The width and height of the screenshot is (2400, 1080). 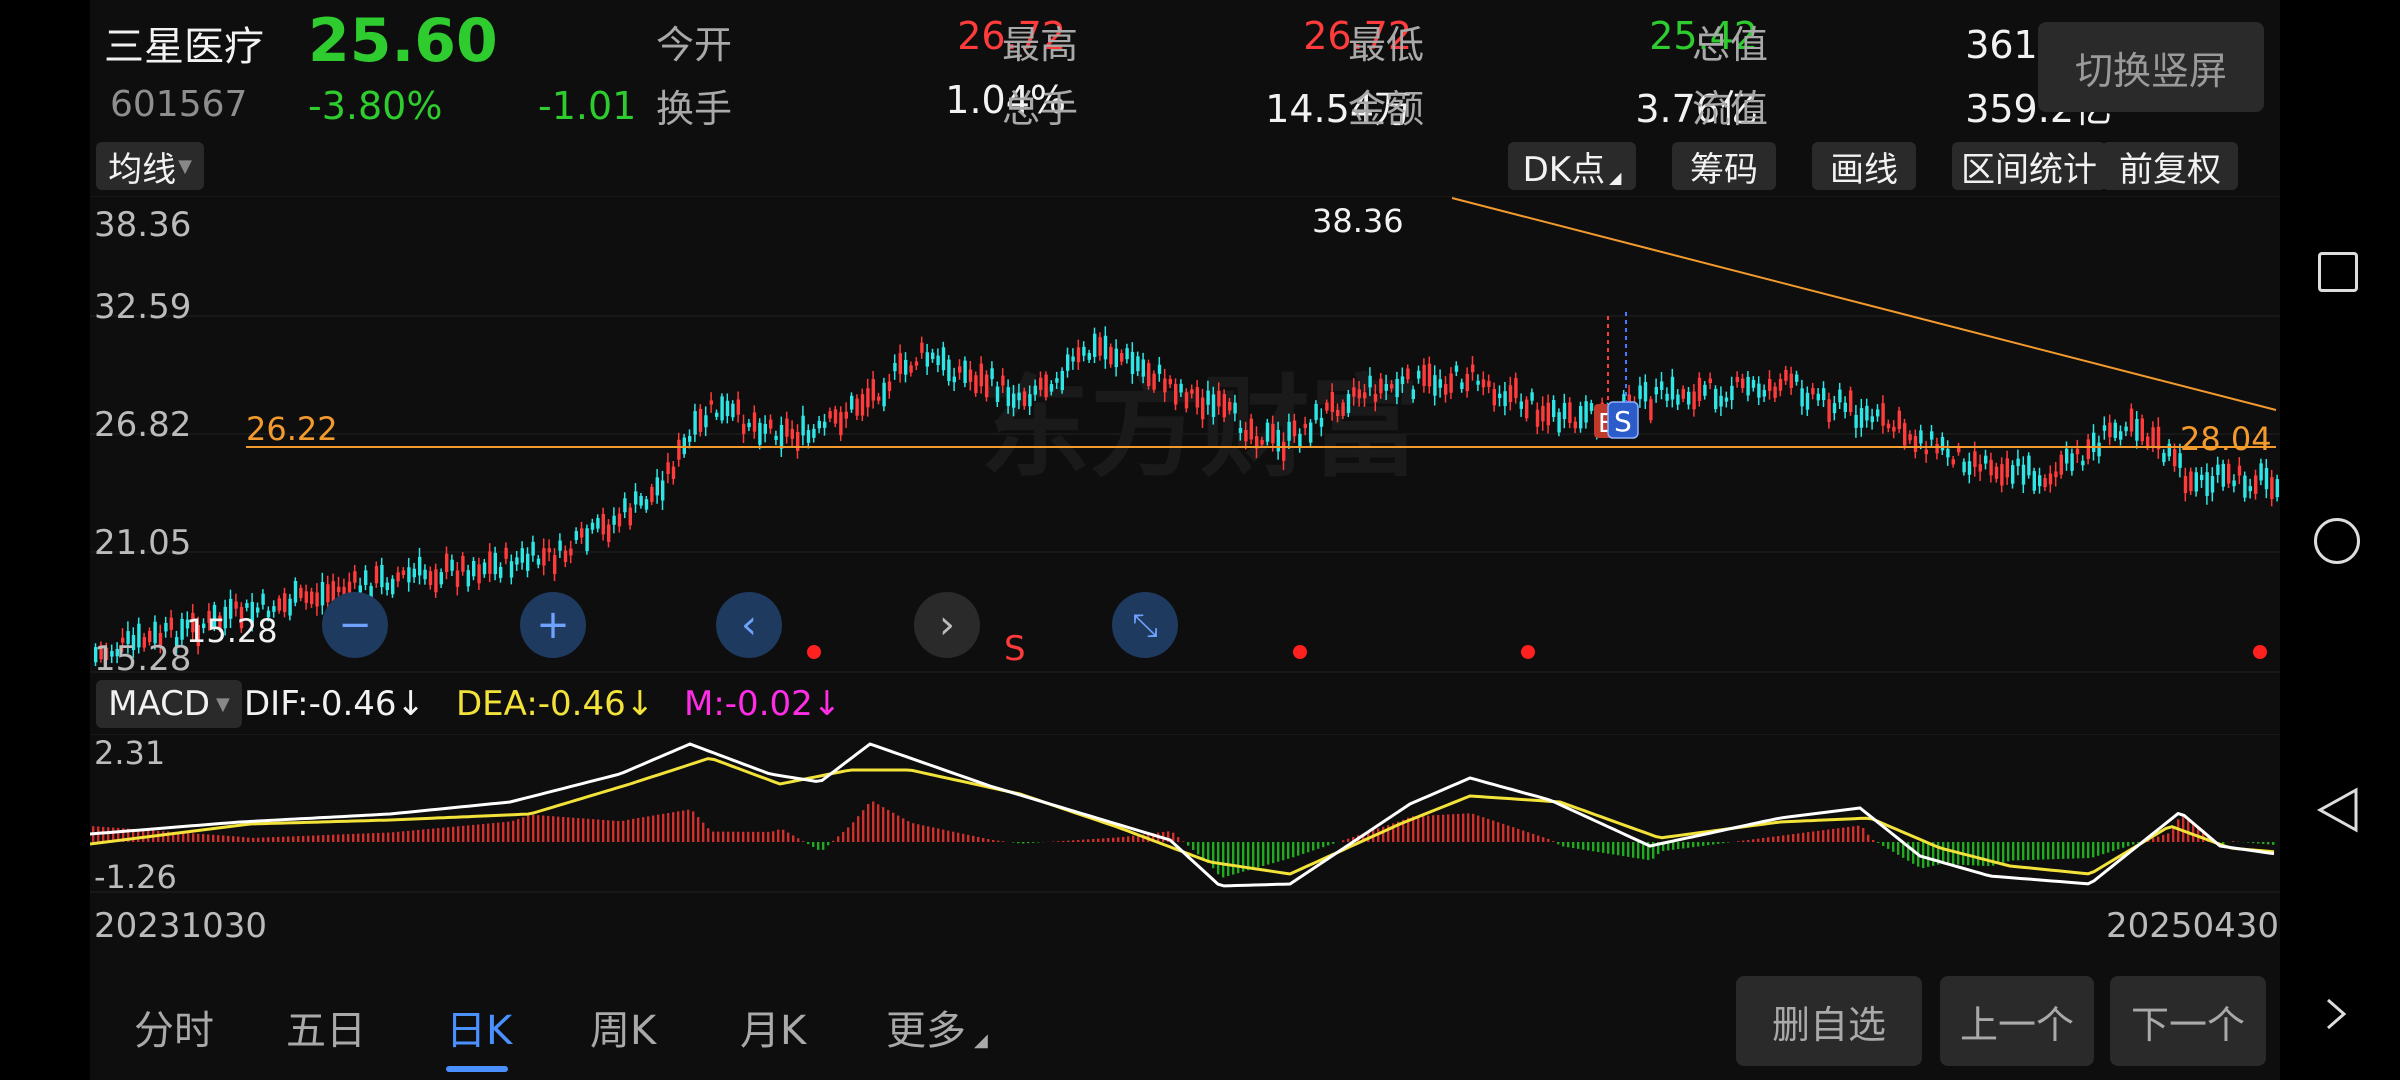 What do you see at coordinates (375, 106) in the screenshot?
I see `change-percent: -3.80%` at bounding box center [375, 106].